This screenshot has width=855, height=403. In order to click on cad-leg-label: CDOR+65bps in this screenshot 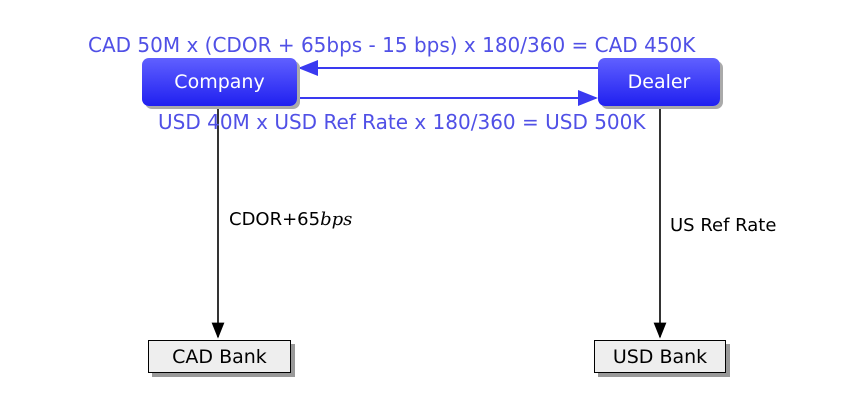, I will do `click(290, 219)`.